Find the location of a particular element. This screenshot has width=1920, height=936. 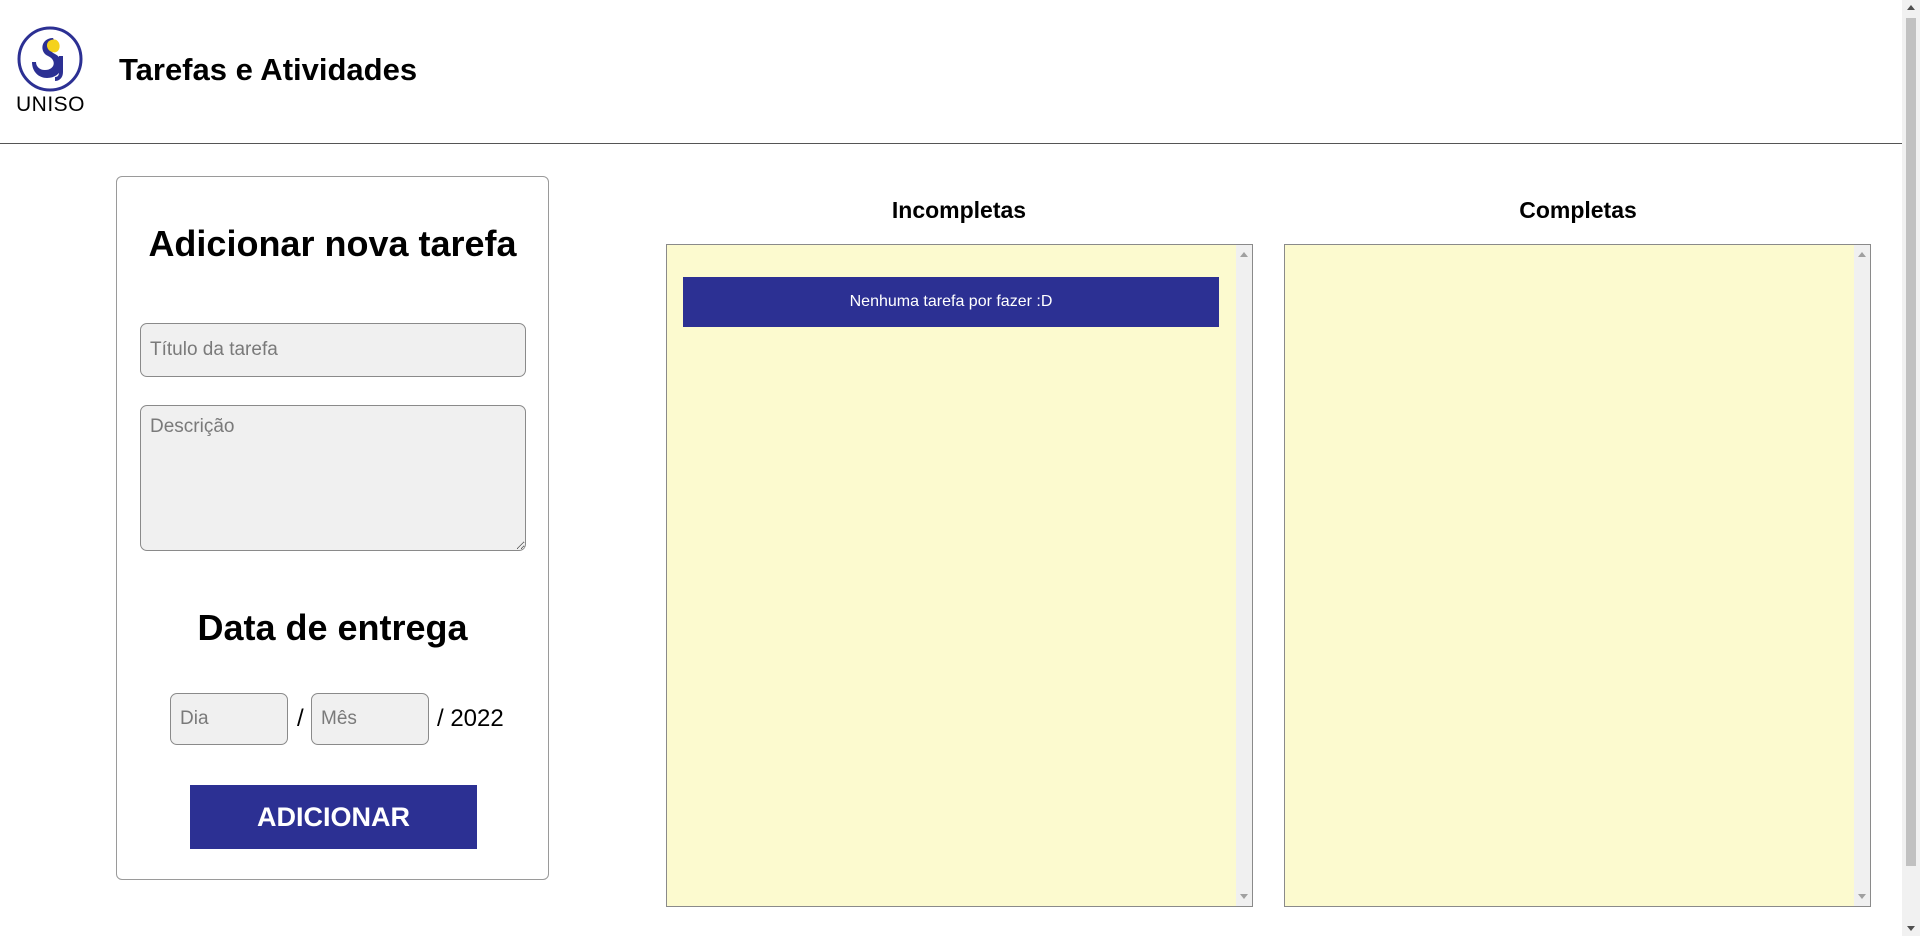

page-scroll-up-icon is located at coordinates (1911, 7).